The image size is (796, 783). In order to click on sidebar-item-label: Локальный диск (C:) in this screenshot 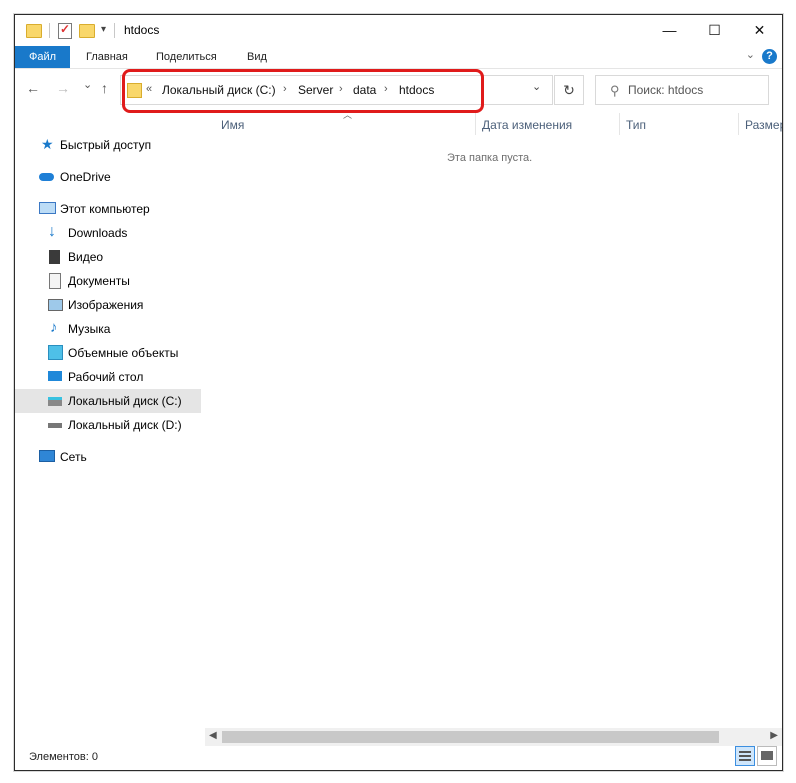, I will do `click(125, 401)`.